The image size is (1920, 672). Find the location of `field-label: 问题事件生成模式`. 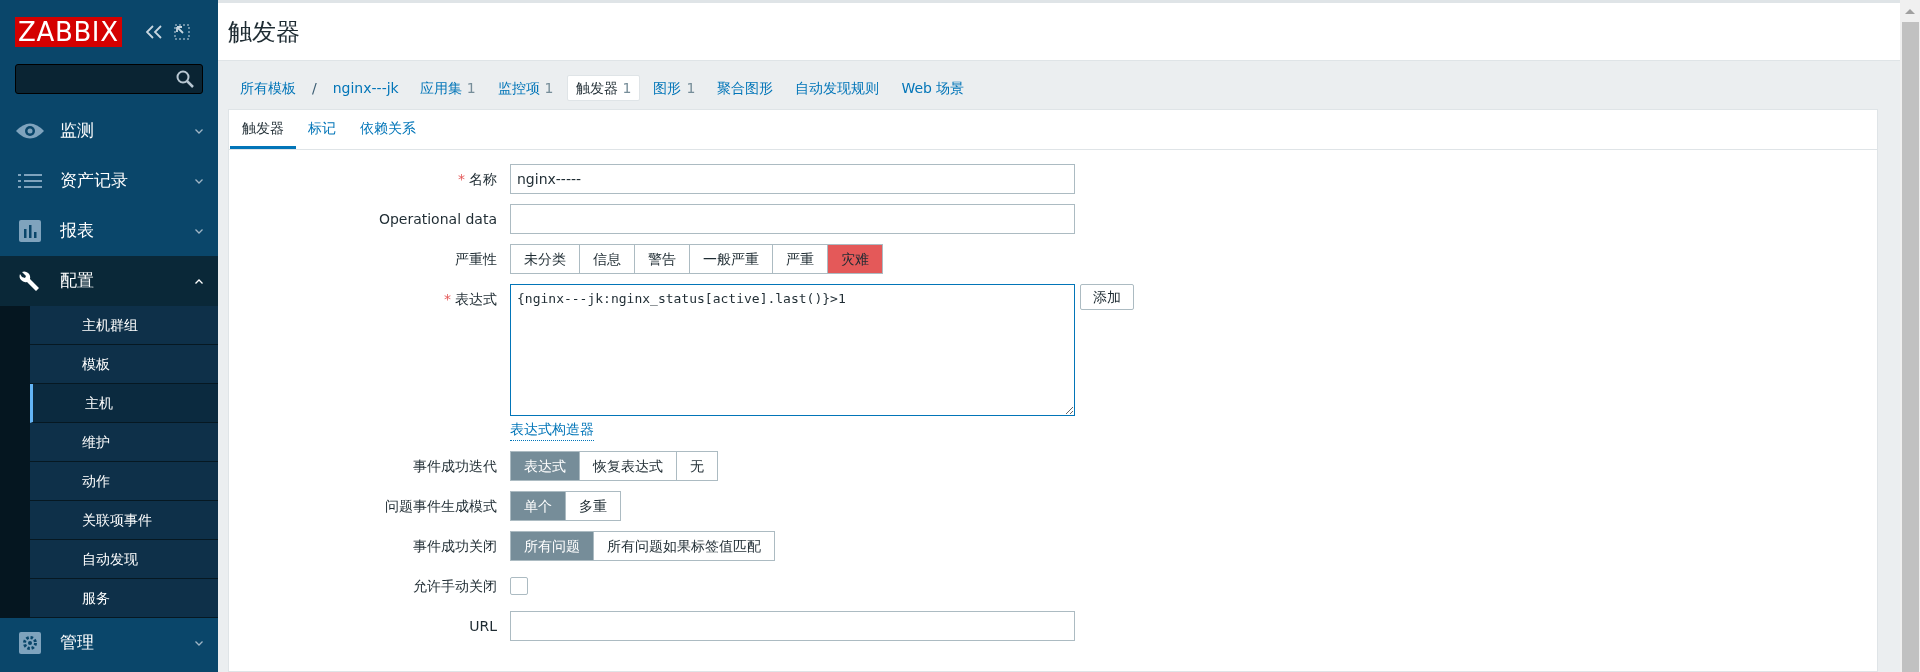

field-label: 问题事件生成模式 is located at coordinates (441, 506).